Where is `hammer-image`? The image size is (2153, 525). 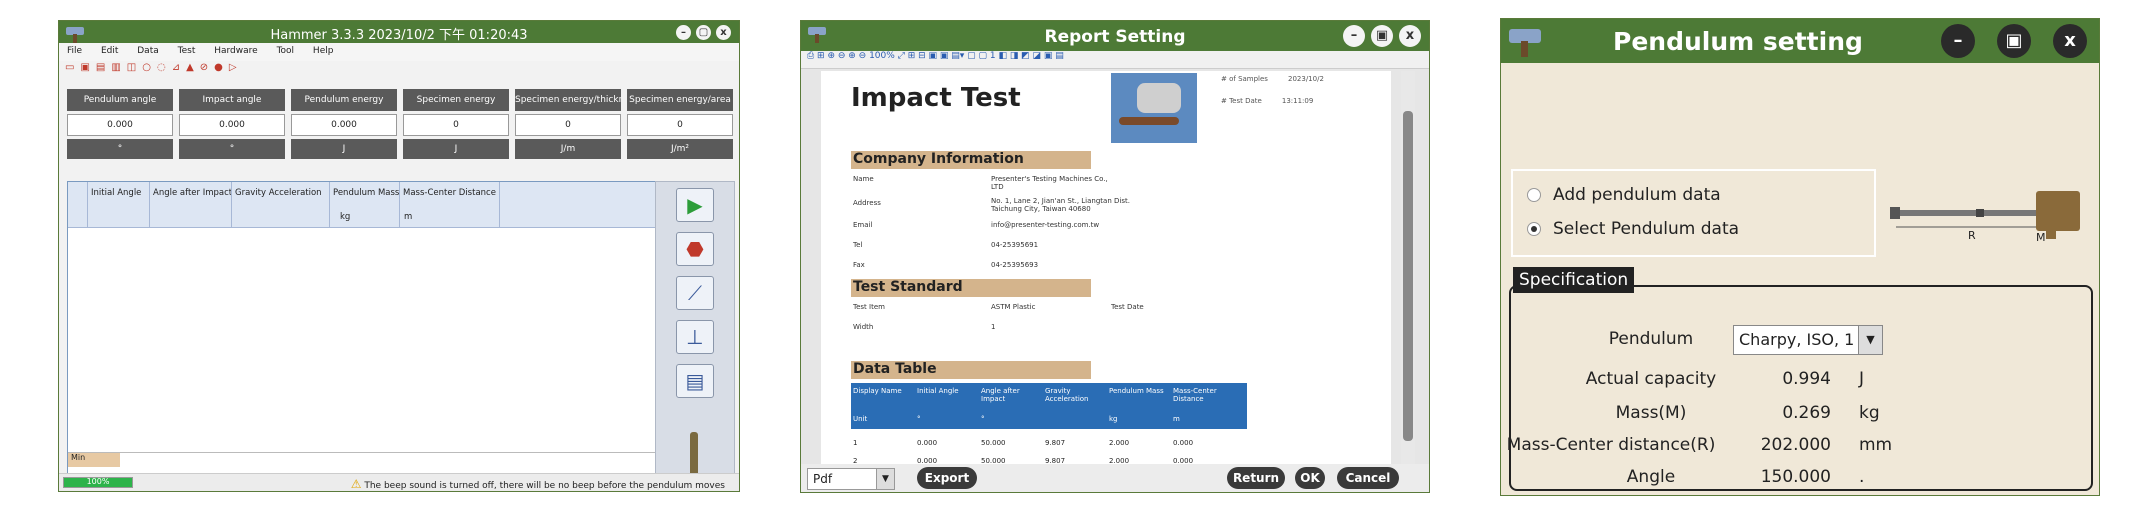
hammer-image is located at coordinates (1154, 108).